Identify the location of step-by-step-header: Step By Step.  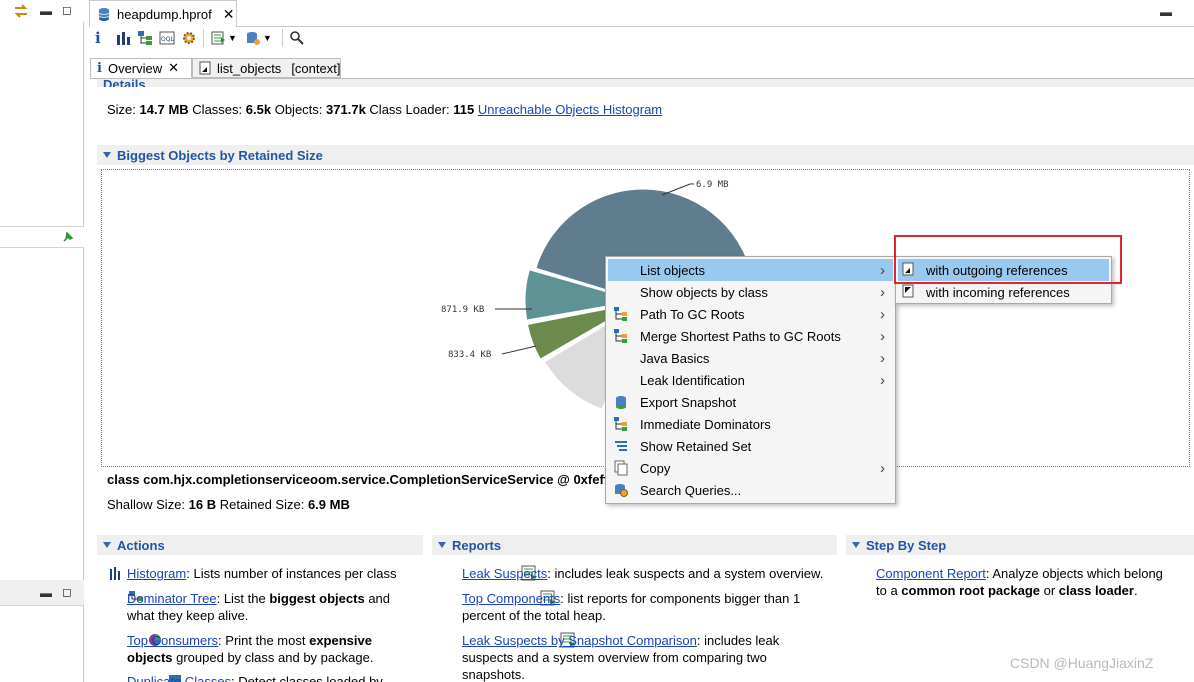
(1020, 545).